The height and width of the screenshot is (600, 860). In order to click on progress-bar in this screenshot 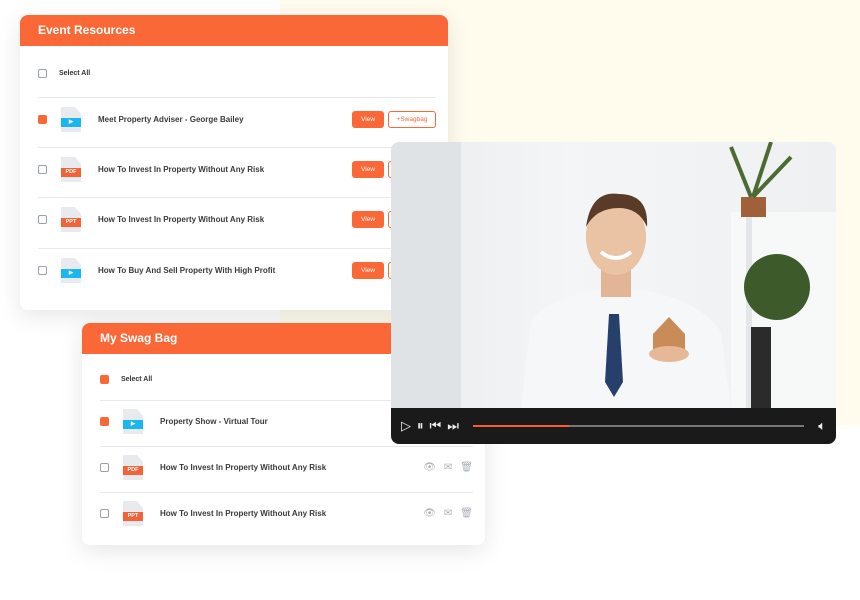, I will do `click(638, 426)`.